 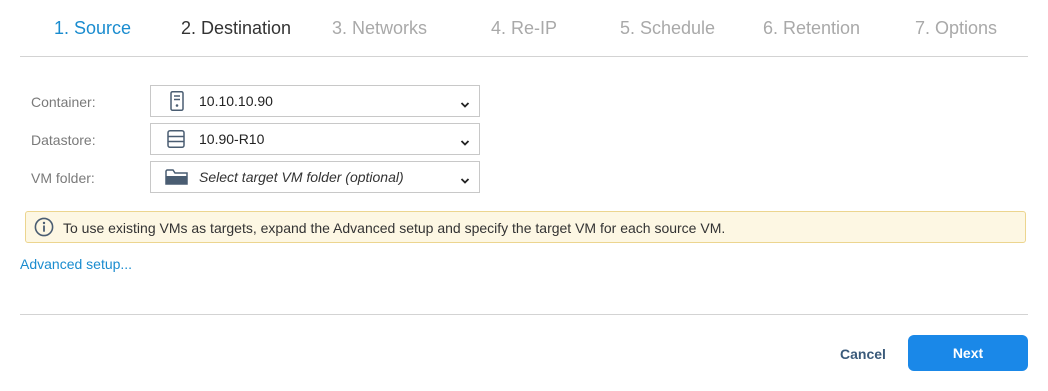 What do you see at coordinates (315, 139) in the screenshot?
I see `datastore-select: 10.90-R10` at bounding box center [315, 139].